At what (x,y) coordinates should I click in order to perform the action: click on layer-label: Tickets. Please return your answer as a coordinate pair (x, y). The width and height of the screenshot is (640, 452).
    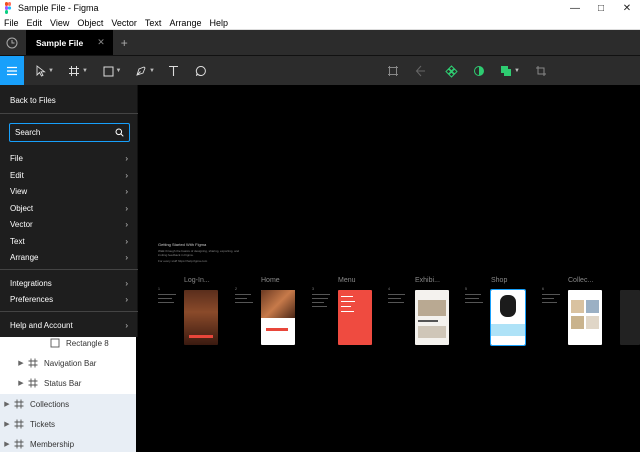
    Looking at the image, I should click on (43, 424).